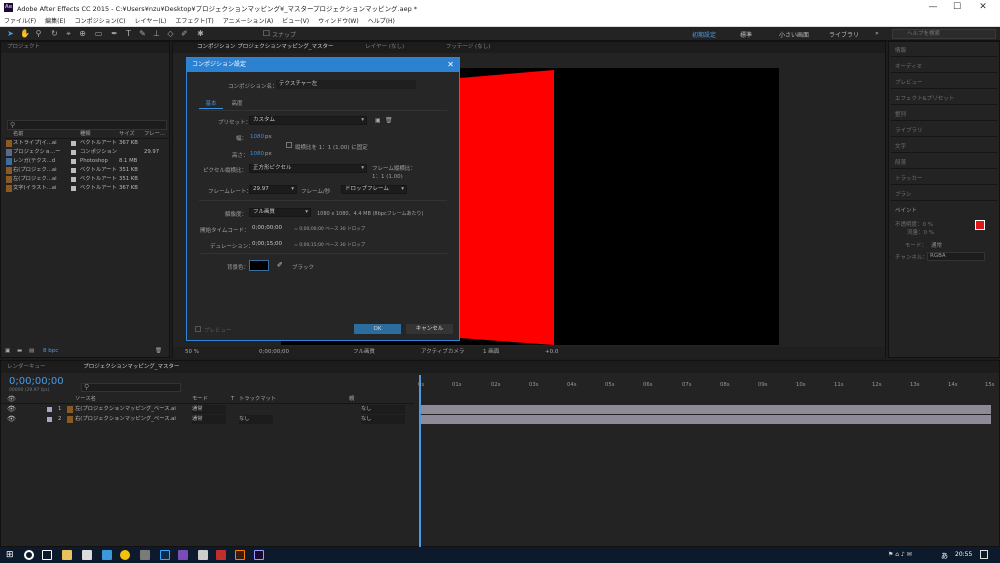  I want to click on panel-character: 文字, so click(900, 146).